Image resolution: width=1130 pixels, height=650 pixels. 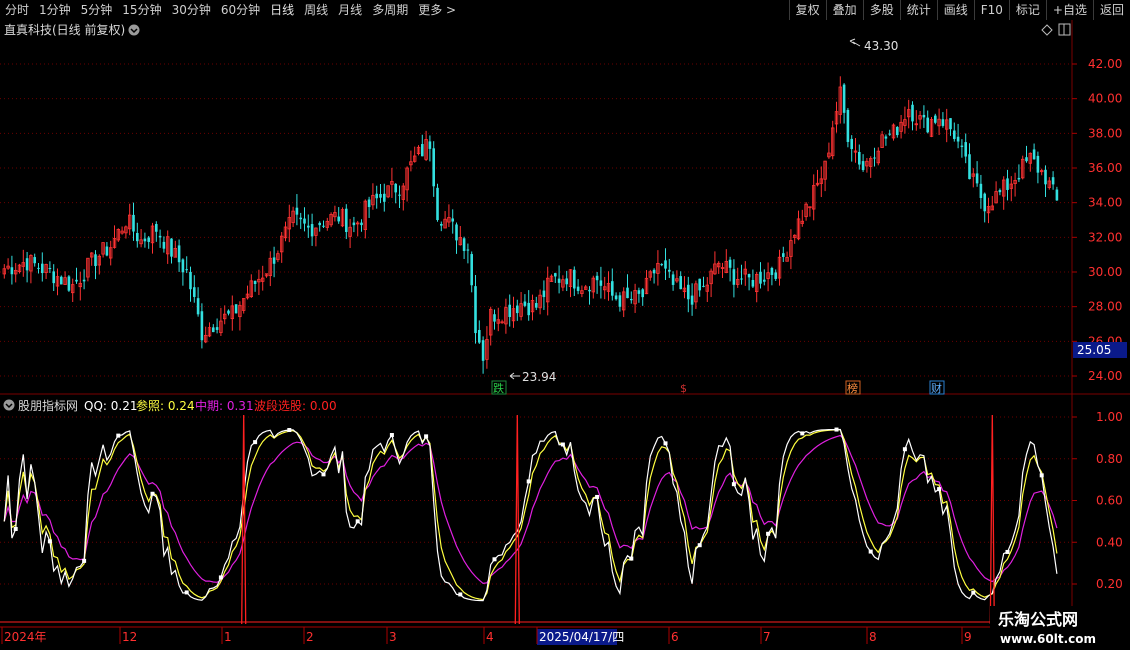 I want to click on title-dropdown-icon, so click(x=134, y=30).